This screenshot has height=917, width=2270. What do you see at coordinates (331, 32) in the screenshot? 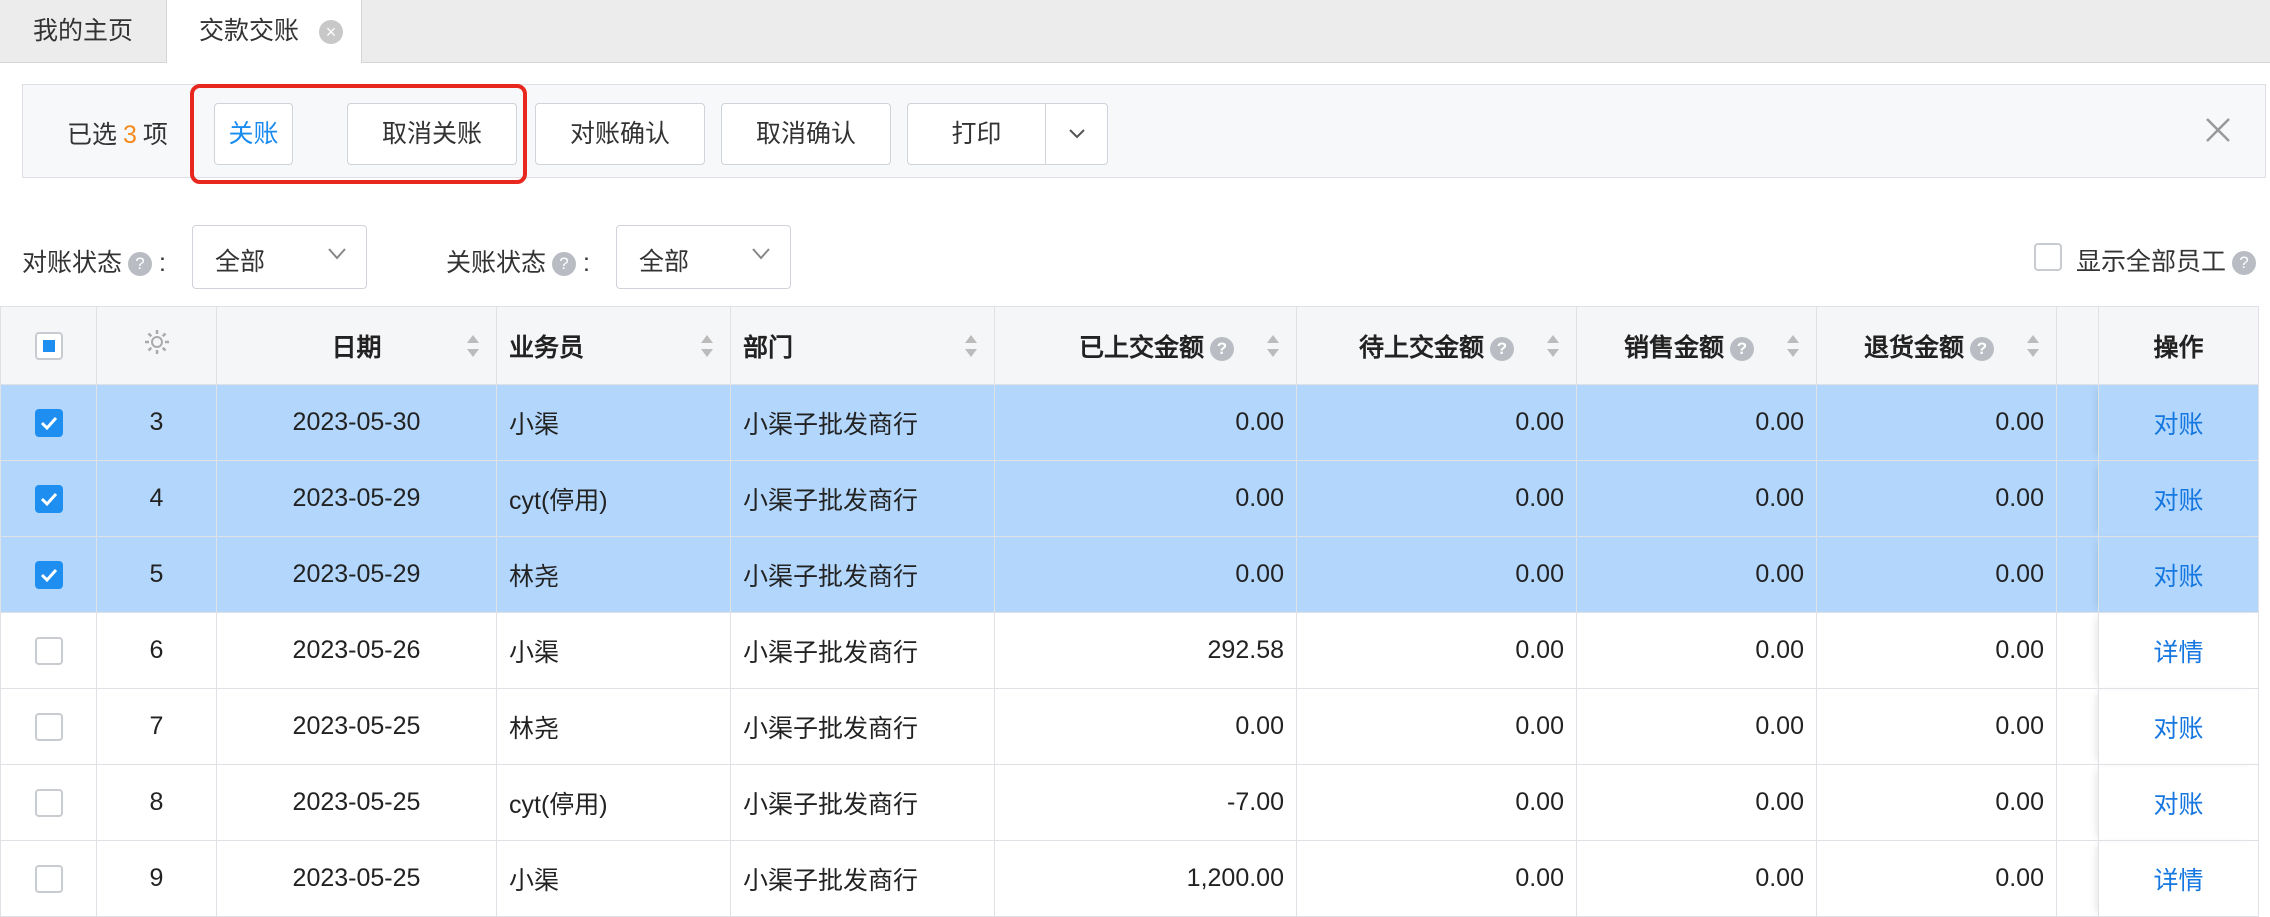
I see `close-icon: ×` at bounding box center [331, 32].